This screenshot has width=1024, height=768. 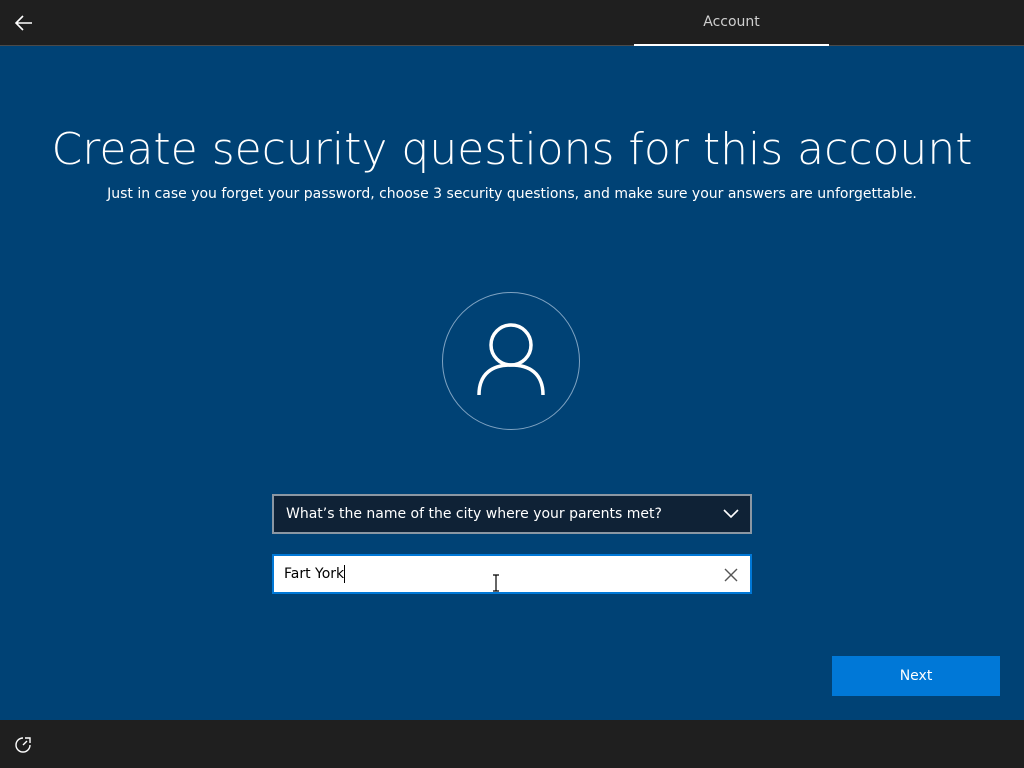 I want to click on clear-button, so click(x=731, y=575).